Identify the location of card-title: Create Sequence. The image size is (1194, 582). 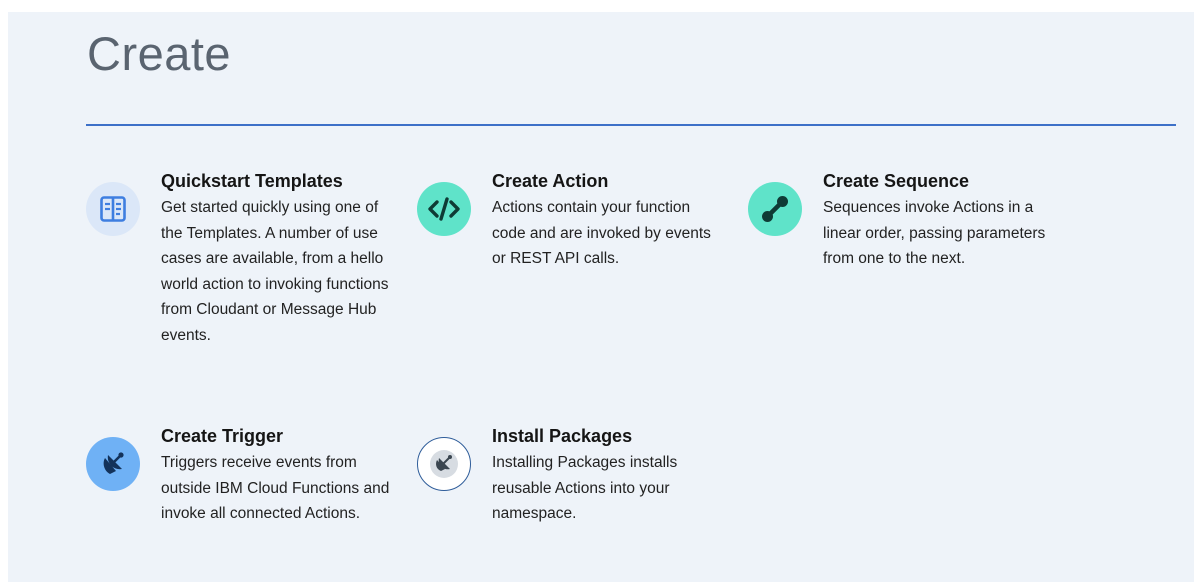
(938, 181).